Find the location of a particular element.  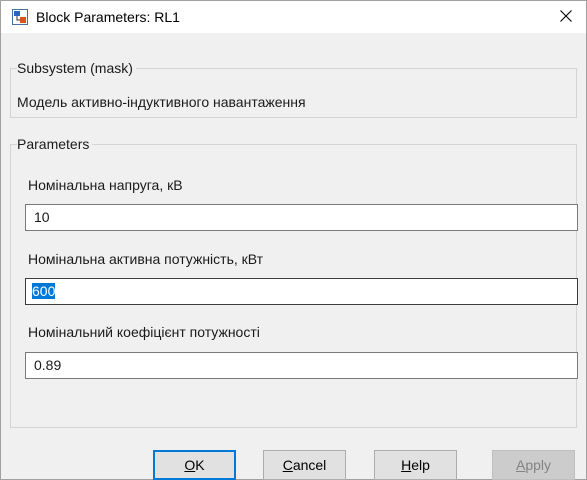

ok-button: OK is located at coordinates (194, 465).